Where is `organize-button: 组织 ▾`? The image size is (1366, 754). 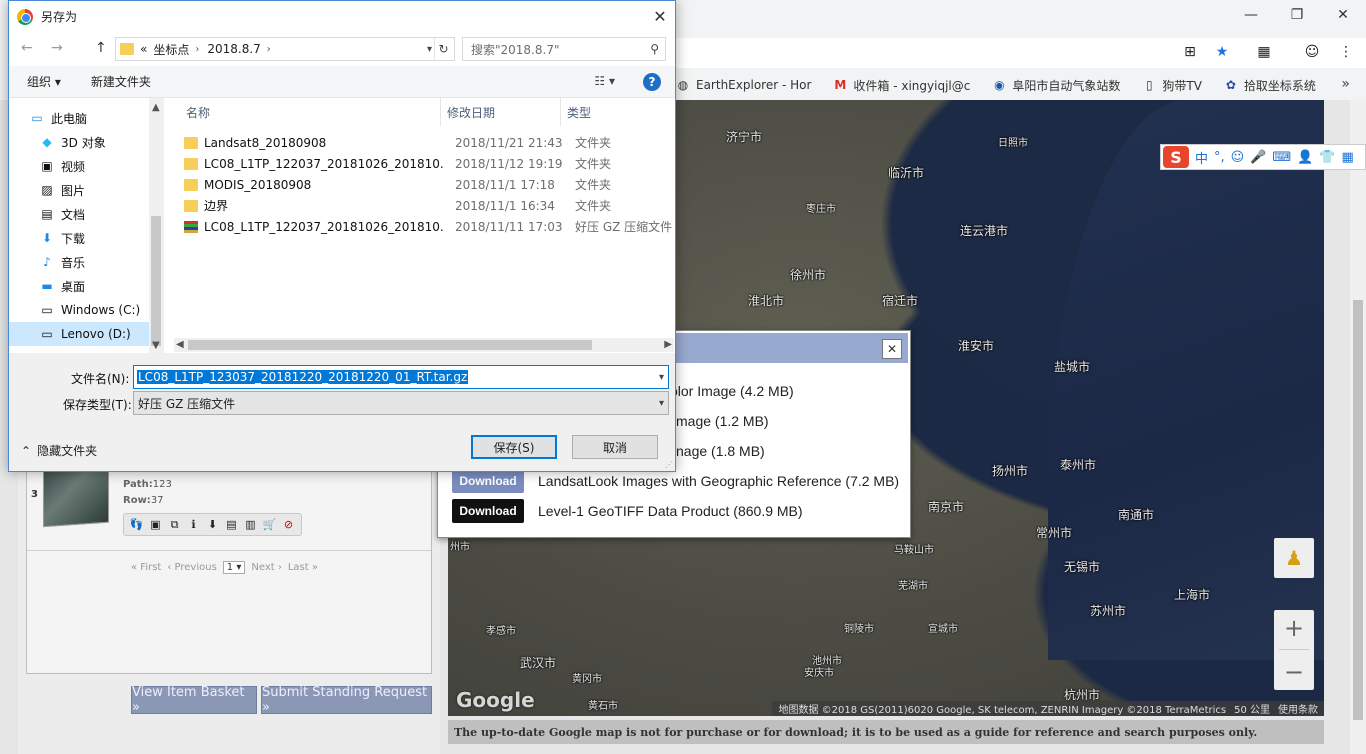
organize-button: 组织 ▾ is located at coordinates (44, 81).